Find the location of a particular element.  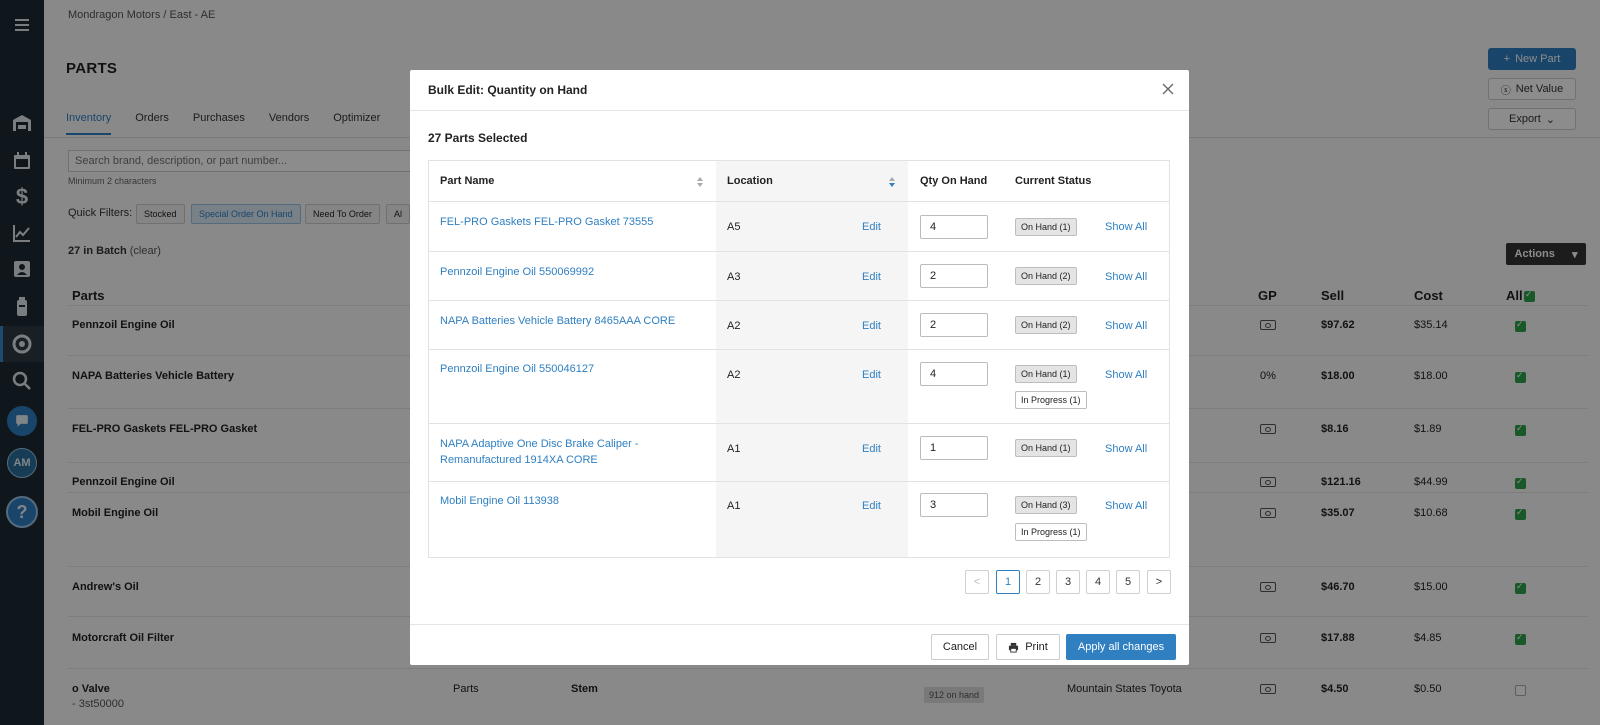

column-header-part-name: Part Name is located at coordinates (467, 181).